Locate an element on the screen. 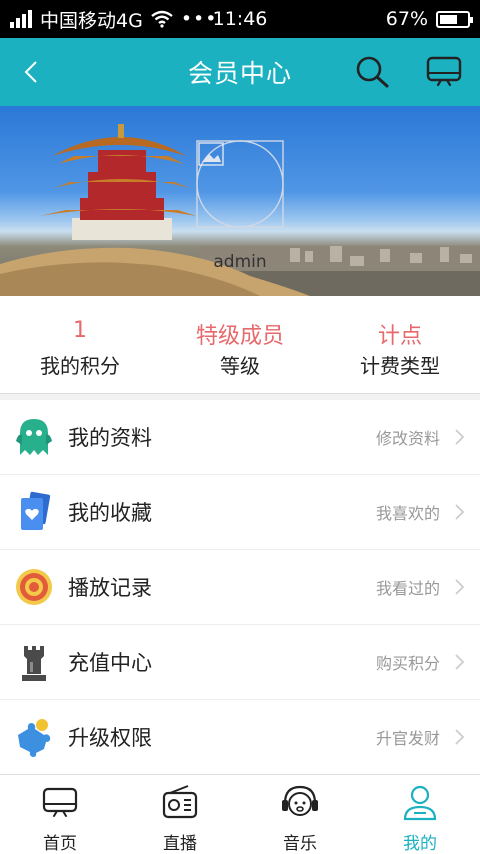 The image size is (480, 854). stat-value: 特级成员 is located at coordinates (239, 336).